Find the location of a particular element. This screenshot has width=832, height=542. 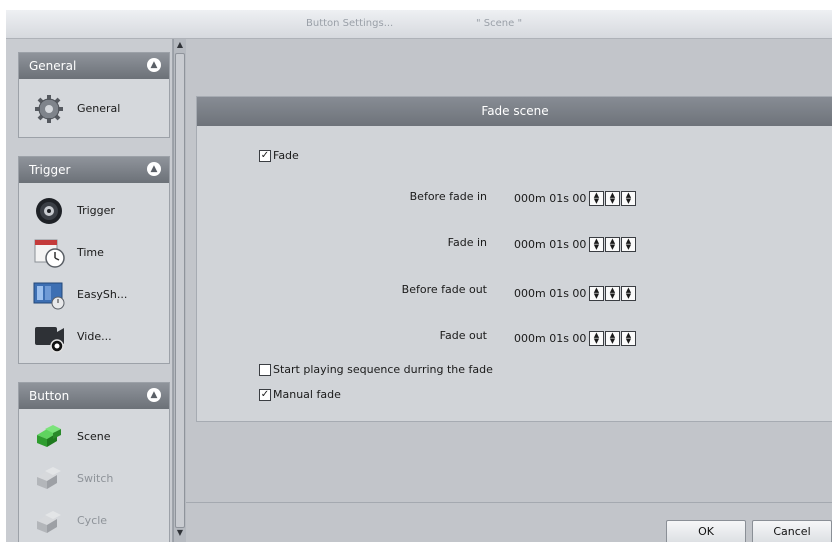

switch-icon is located at coordinates (49, 478).